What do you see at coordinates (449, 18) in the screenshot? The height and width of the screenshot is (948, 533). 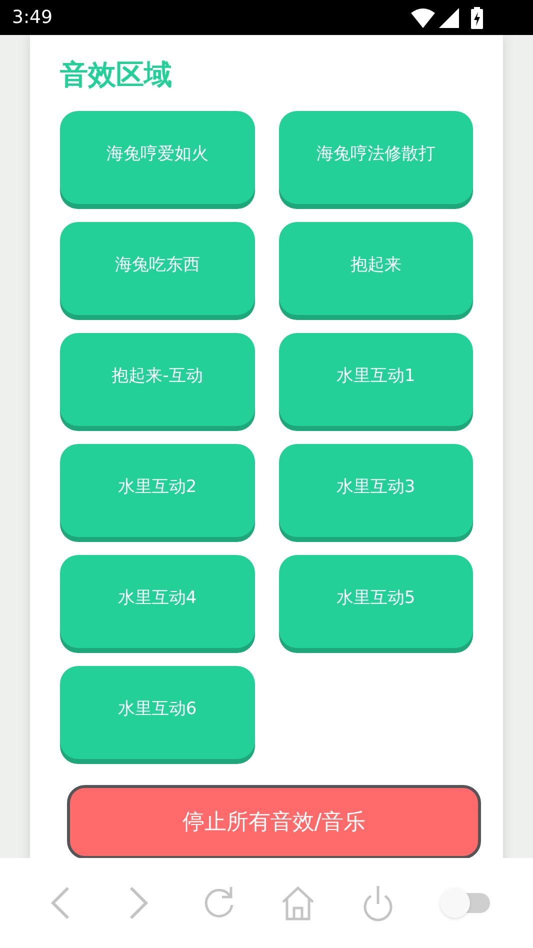 I see `signal-icon` at bounding box center [449, 18].